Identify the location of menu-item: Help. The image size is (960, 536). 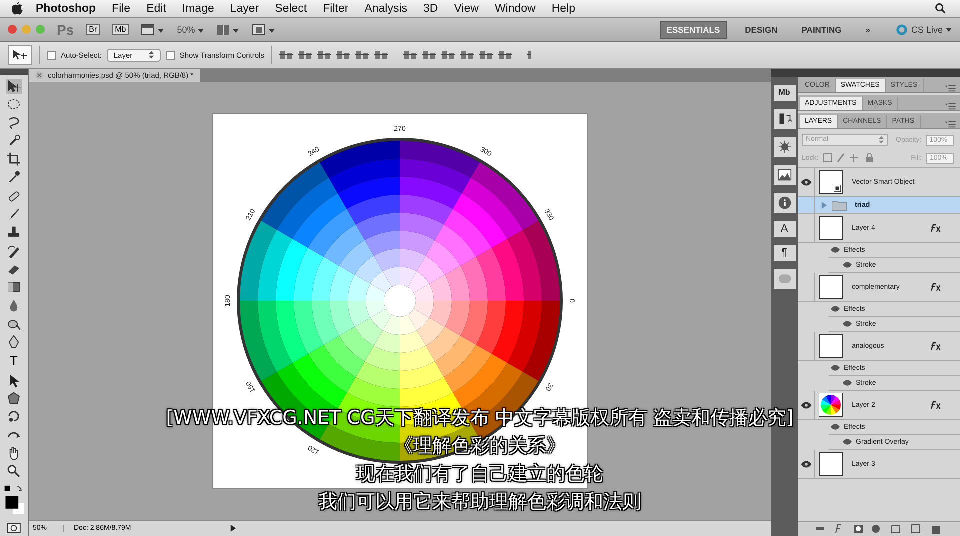
(564, 8).